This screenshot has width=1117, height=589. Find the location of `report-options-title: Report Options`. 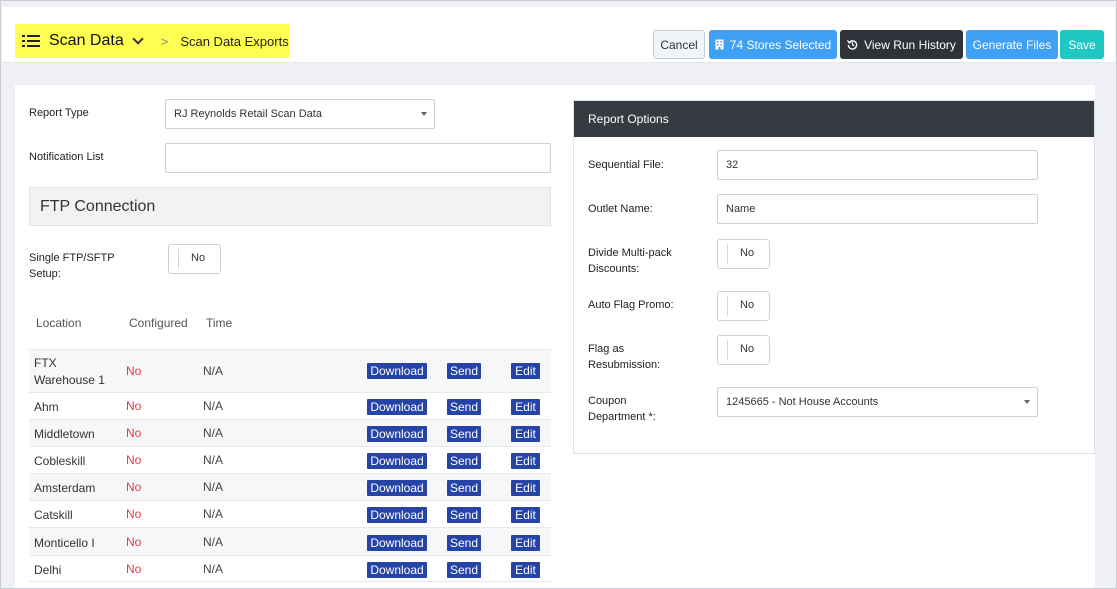

report-options-title: Report Options is located at coordinates (628, 119).